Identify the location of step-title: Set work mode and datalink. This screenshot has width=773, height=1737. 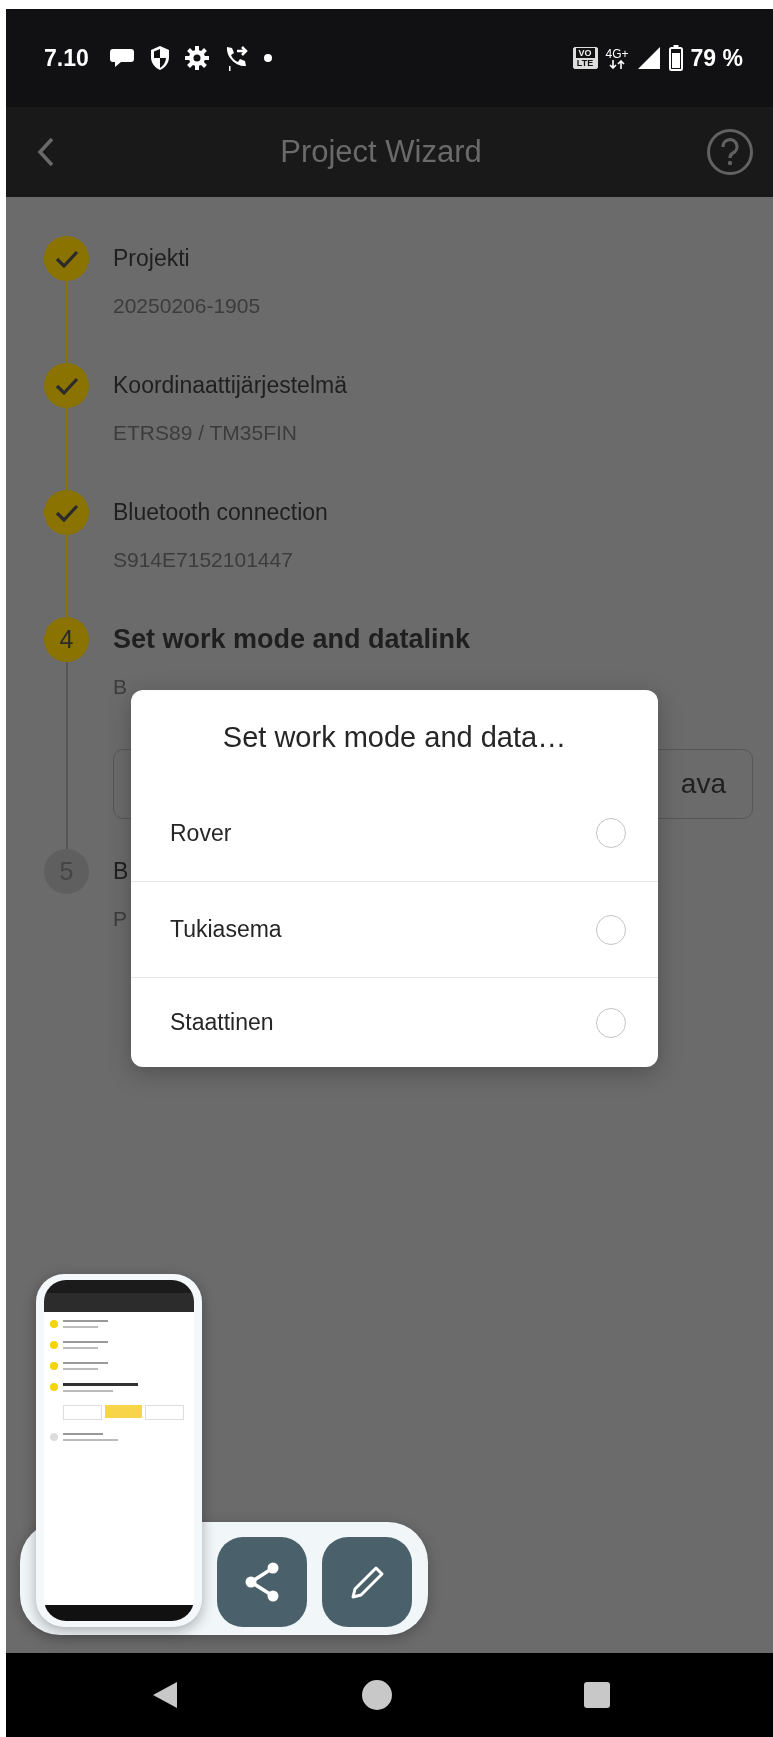
(292, 639).